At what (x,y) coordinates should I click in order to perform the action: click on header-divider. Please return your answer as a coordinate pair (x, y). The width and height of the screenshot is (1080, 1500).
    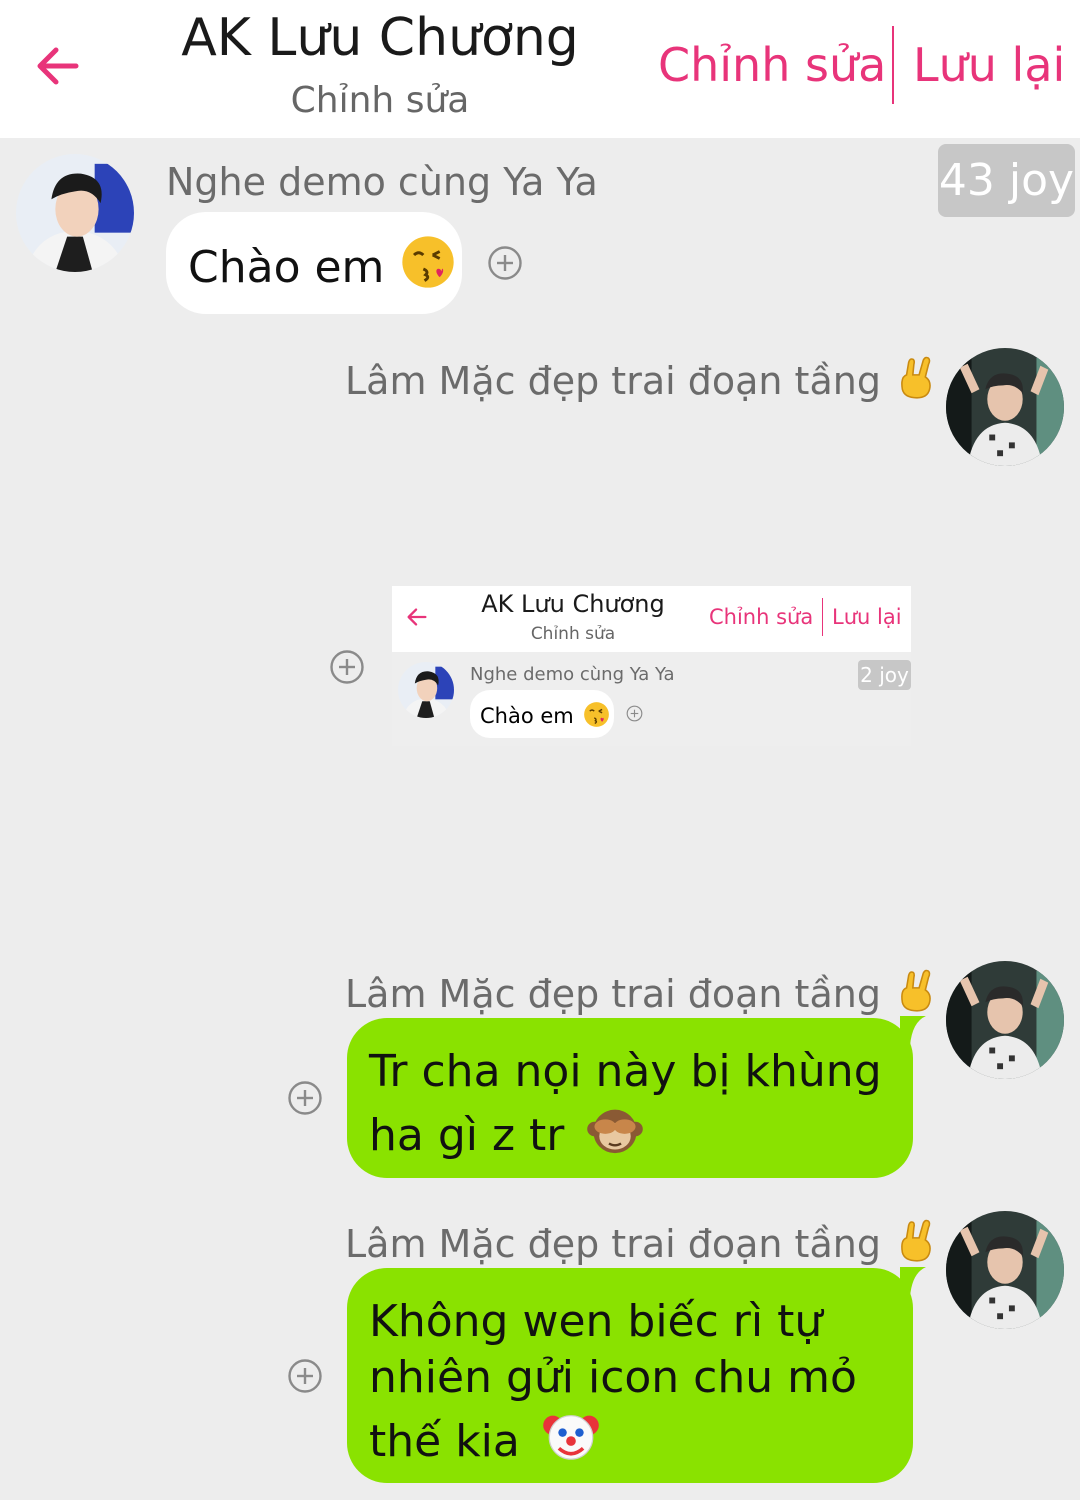
    Looking at the image, I should click on (893, 65).